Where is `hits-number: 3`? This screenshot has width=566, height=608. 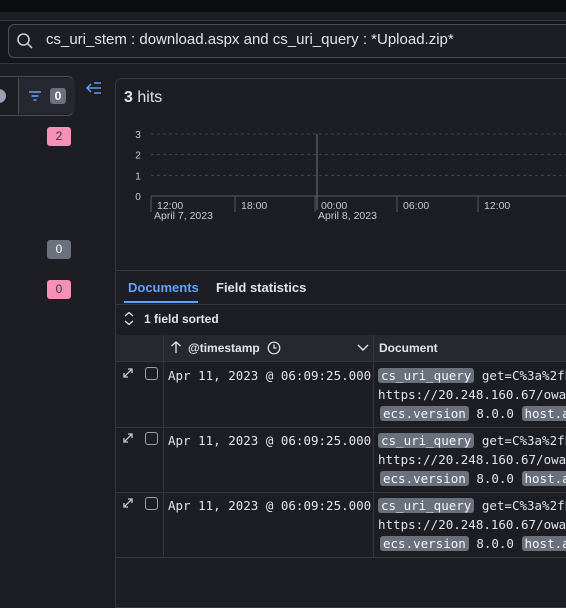
hits-number: 3 is located at coordinates (128, 97).